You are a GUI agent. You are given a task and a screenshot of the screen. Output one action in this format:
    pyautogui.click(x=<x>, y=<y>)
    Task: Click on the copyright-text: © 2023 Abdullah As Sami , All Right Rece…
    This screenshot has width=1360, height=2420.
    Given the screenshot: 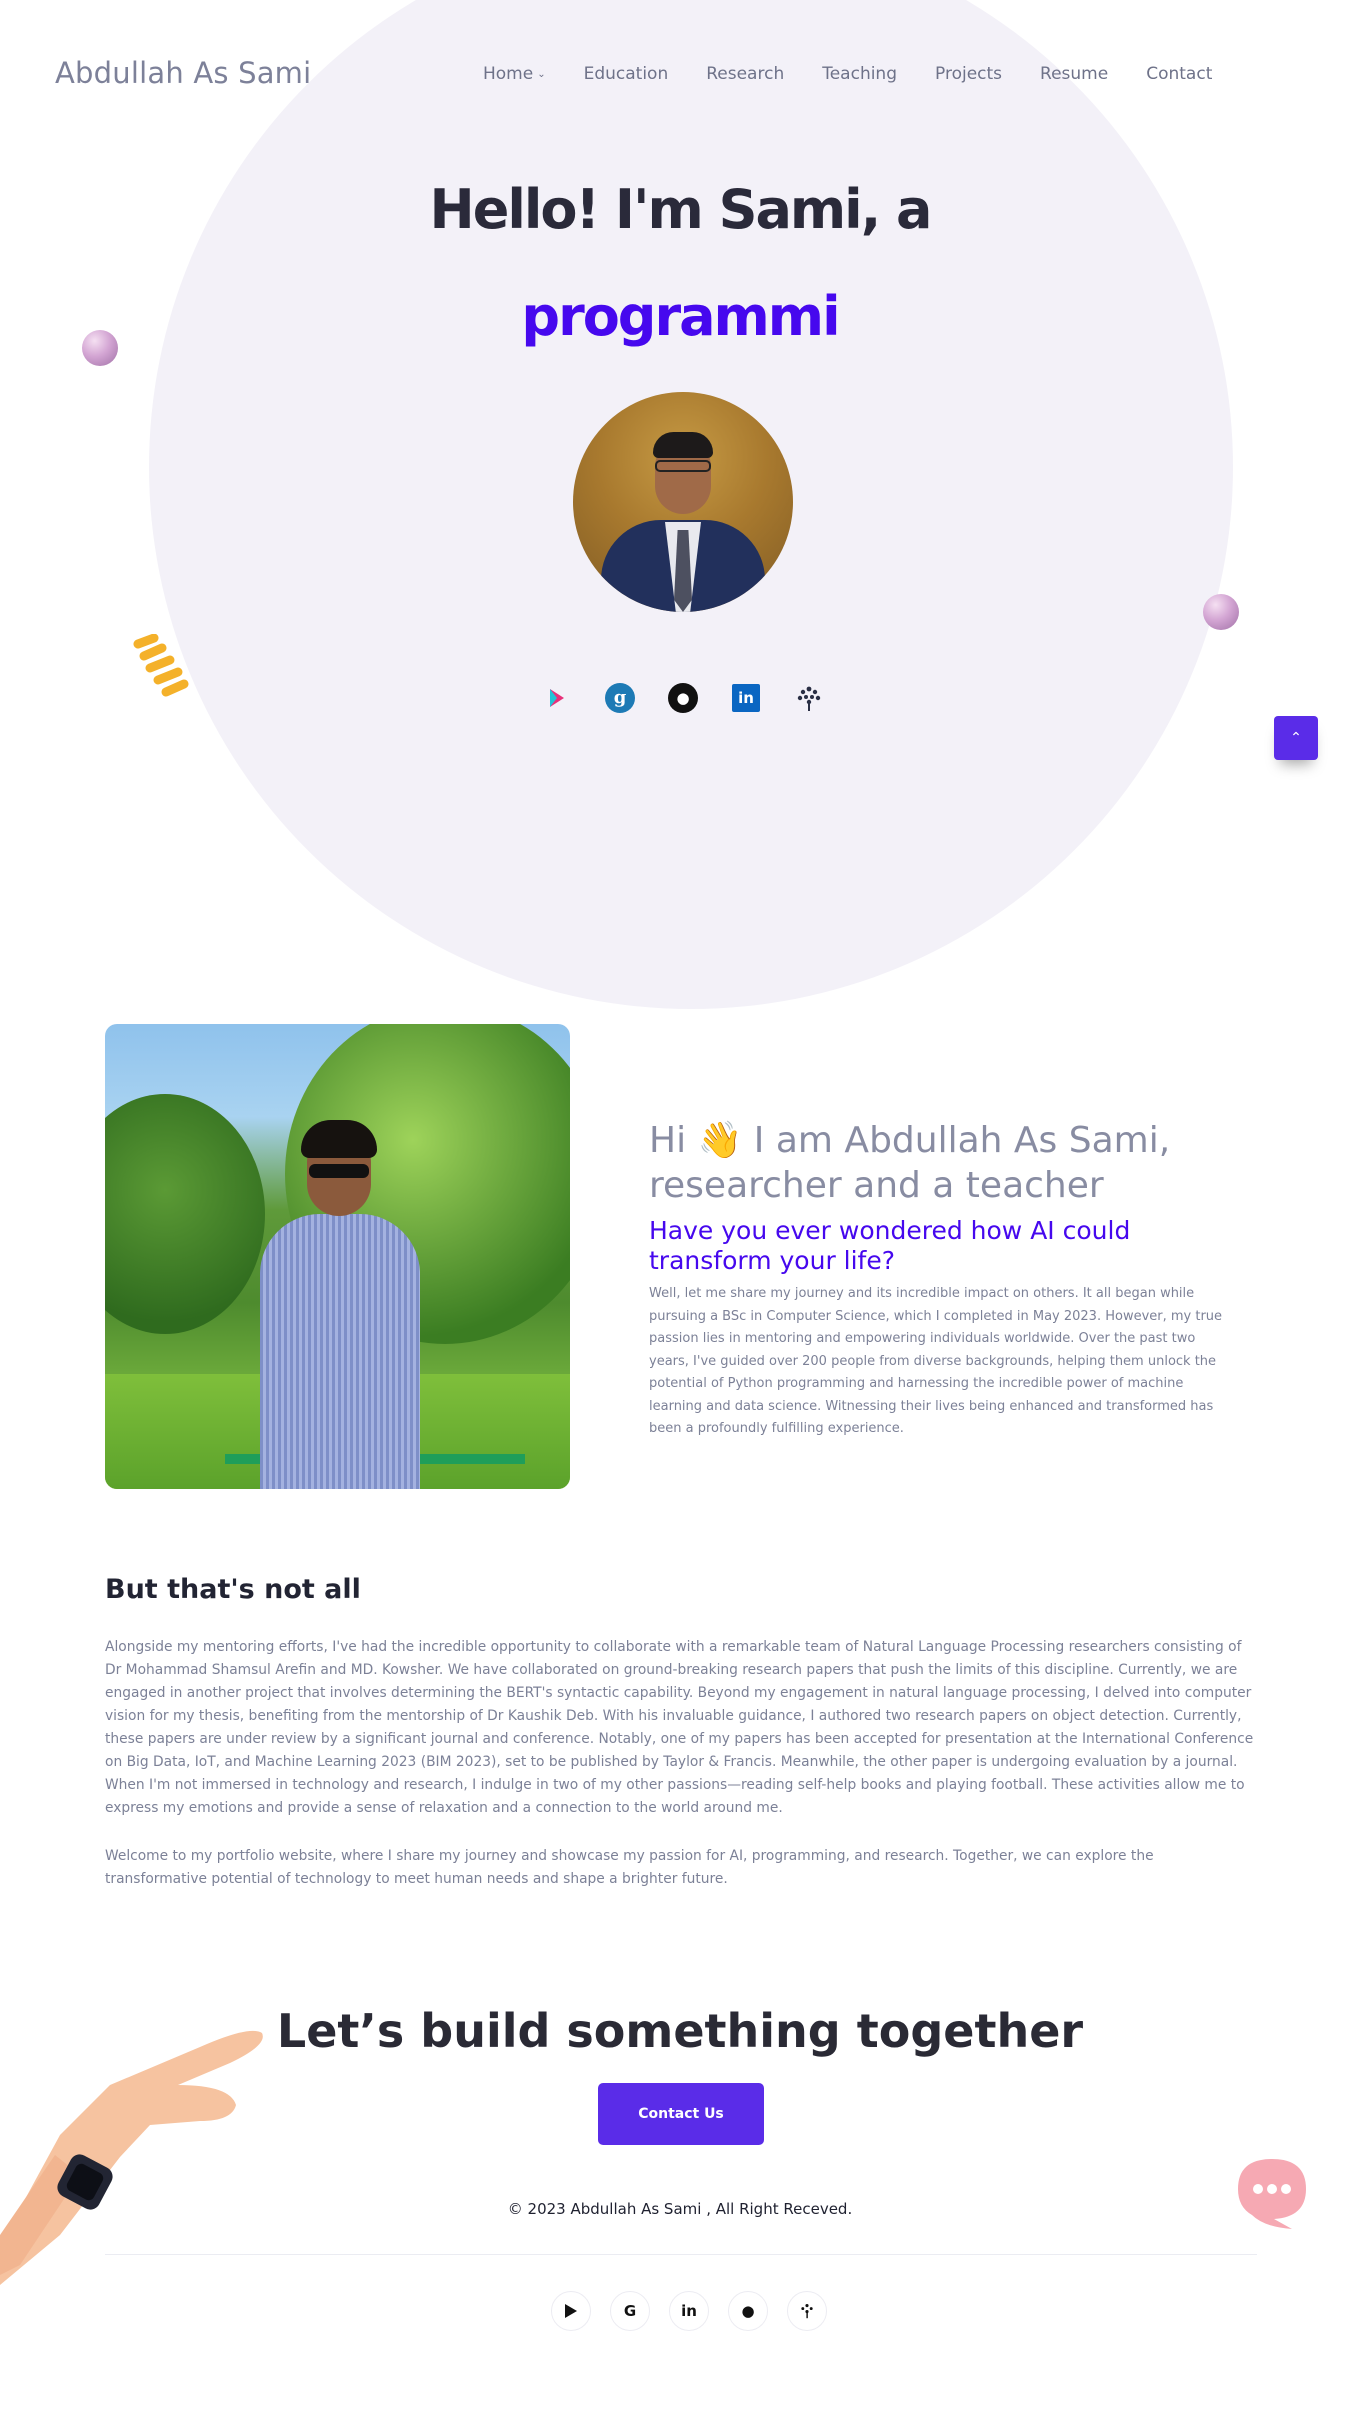 What is the action you would take?
    pyautogui.click(x=680, y=2209)
    